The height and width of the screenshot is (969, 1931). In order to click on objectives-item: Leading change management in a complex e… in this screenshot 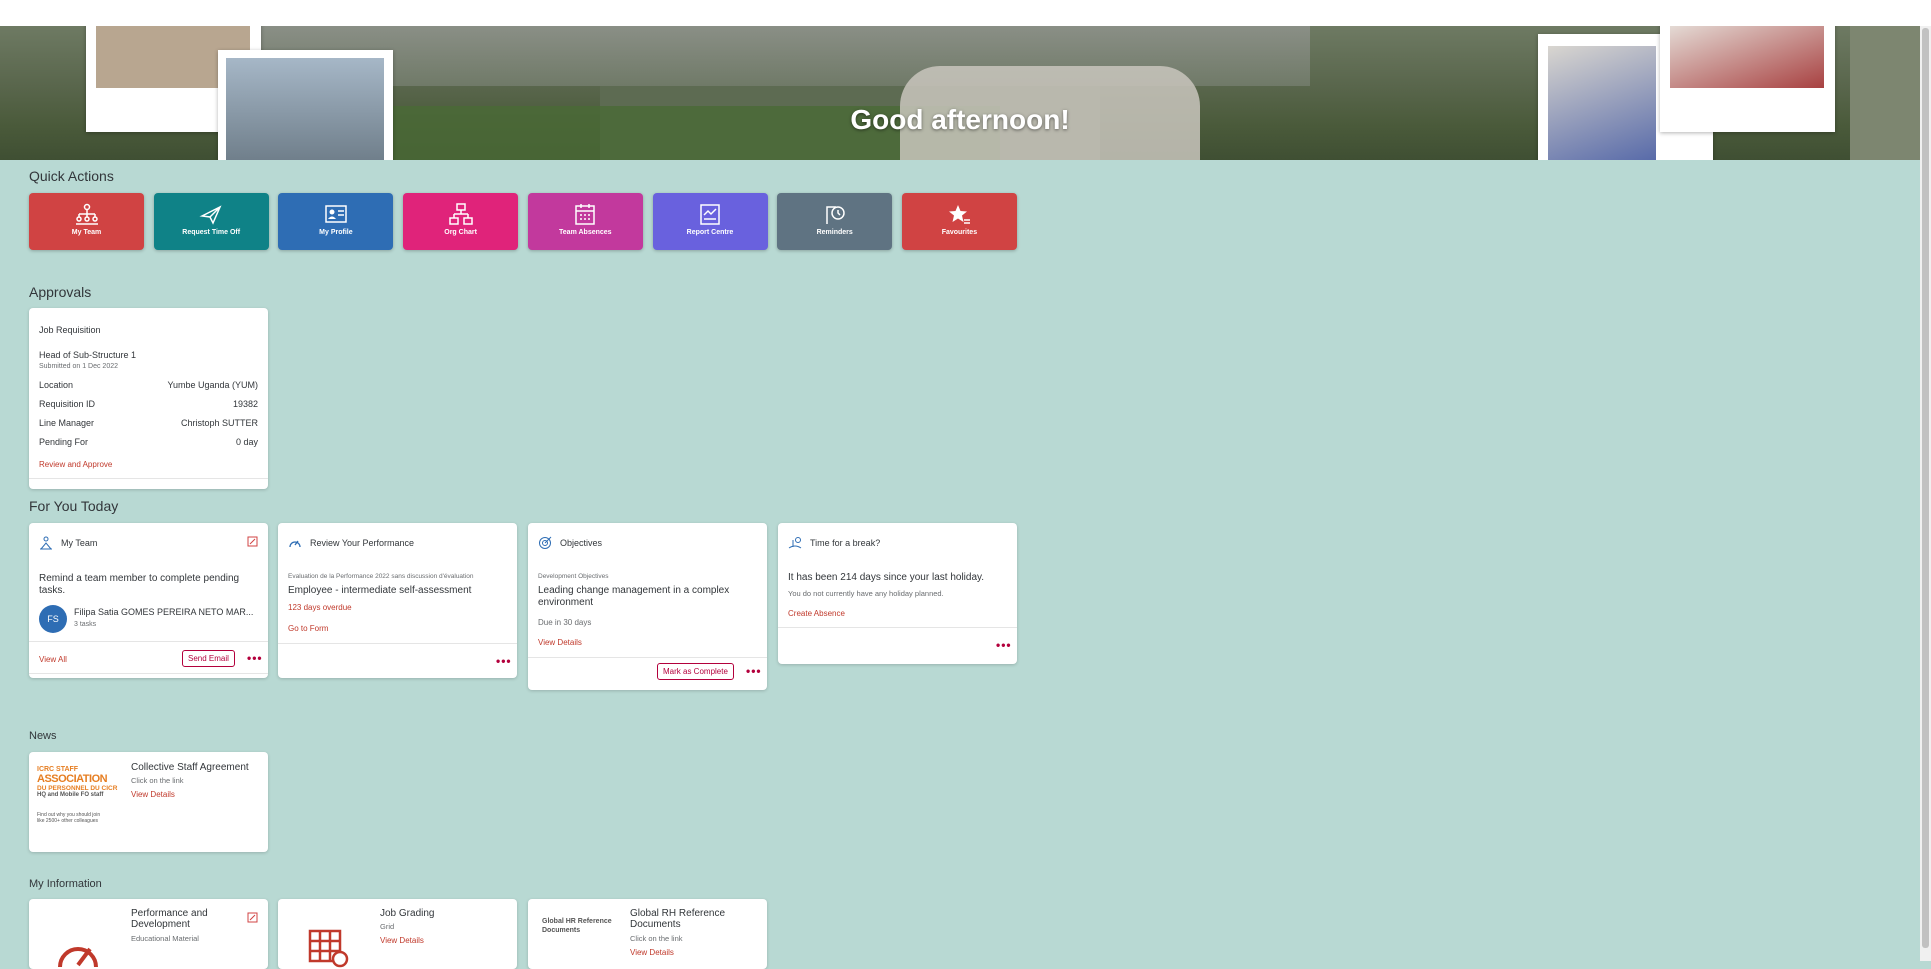, I will do `click(634, 596)`.